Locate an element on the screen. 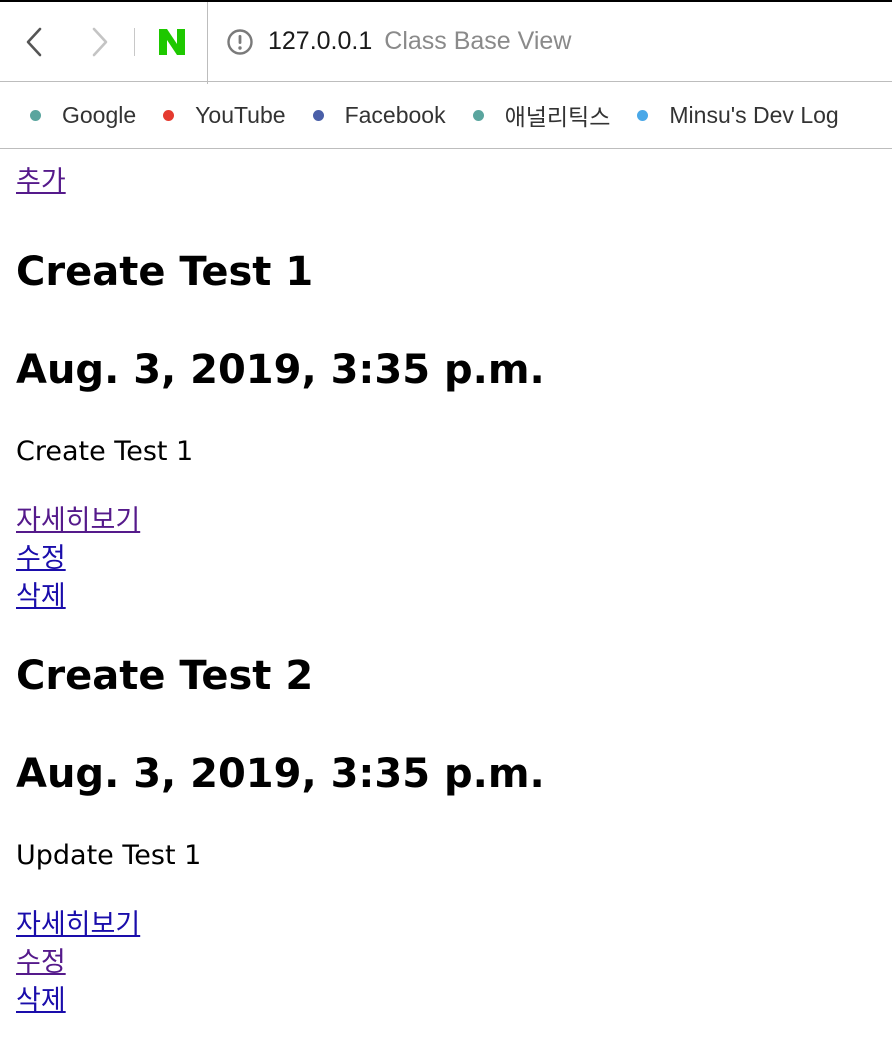 Image resolution: width=892 pixels, height=1054 pixels. address-divider is located at coordinates (207, 43).